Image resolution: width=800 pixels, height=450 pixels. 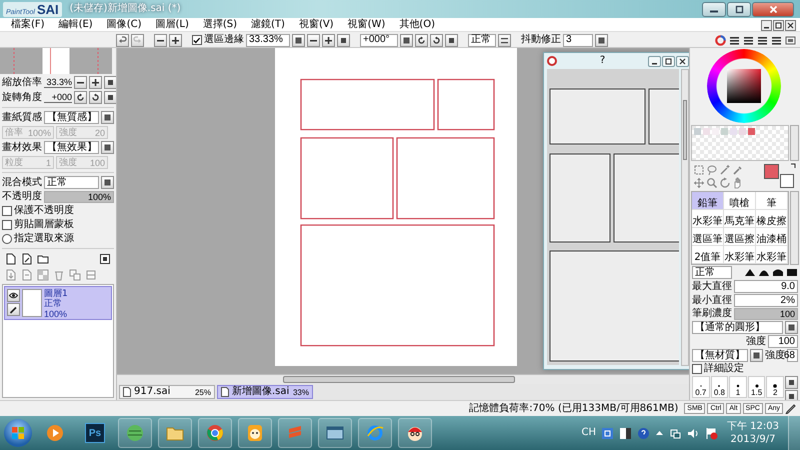 What do you see at coordinates (699, 182) in the screenshot?
I see `move-icon` at bounding box center [699, 182].